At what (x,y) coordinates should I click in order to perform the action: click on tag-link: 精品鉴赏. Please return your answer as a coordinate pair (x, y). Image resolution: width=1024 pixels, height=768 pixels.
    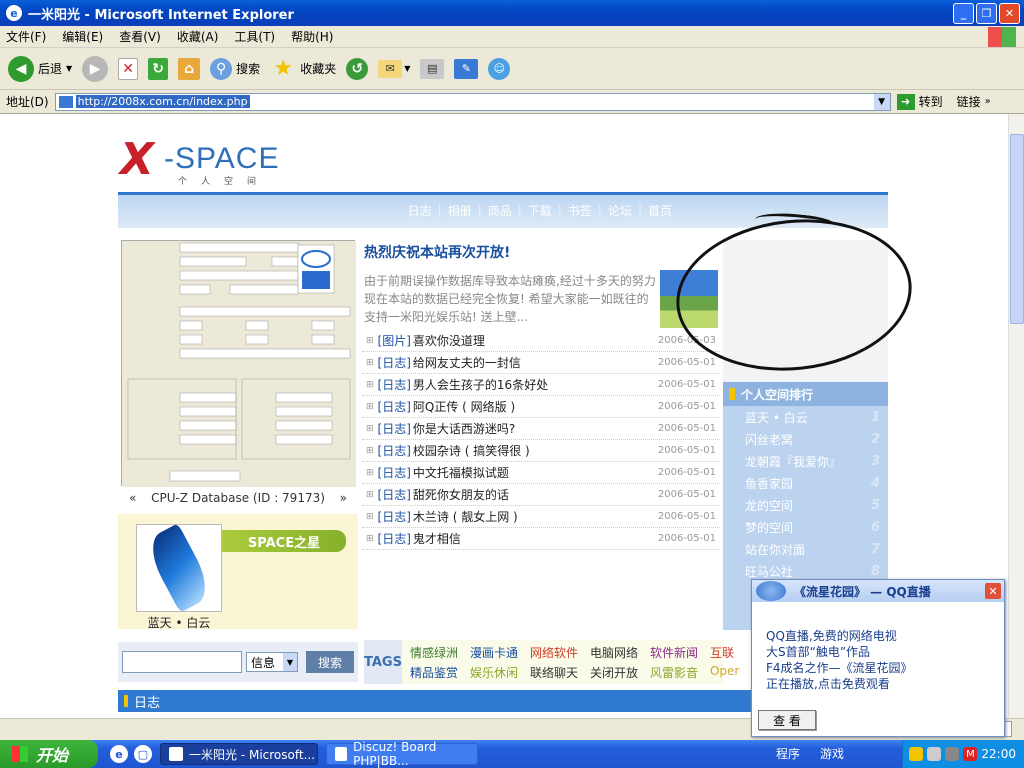
    Looking at the image, I should click on (440, 673).